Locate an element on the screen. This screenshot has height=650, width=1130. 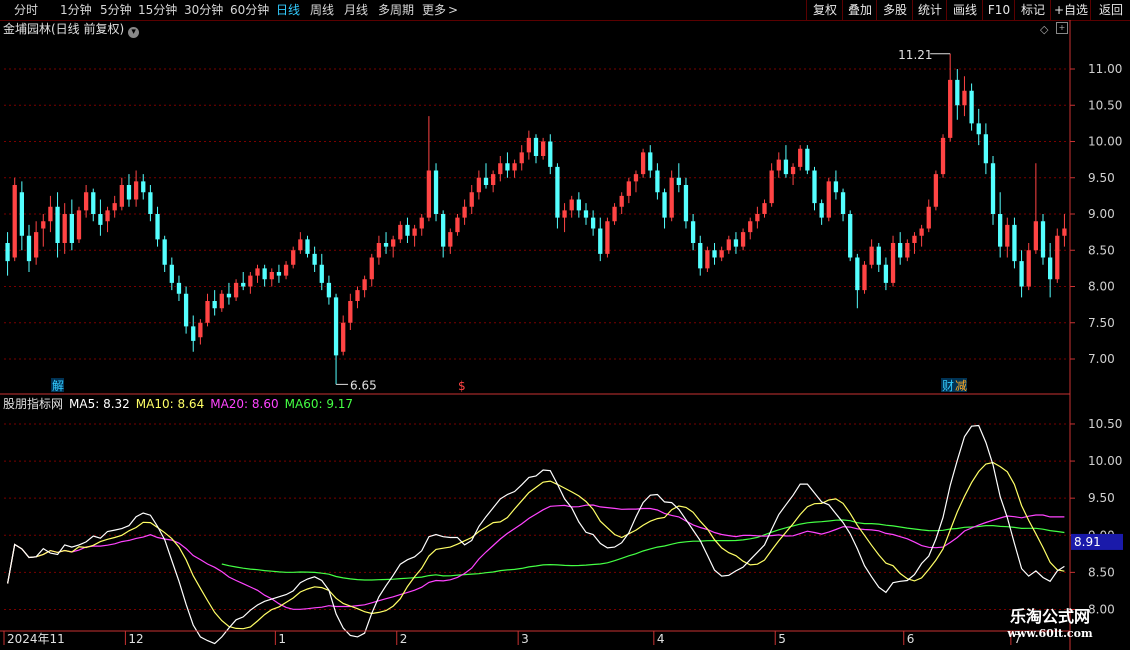
event-marker: 解 is located at coordinates (58, 386).